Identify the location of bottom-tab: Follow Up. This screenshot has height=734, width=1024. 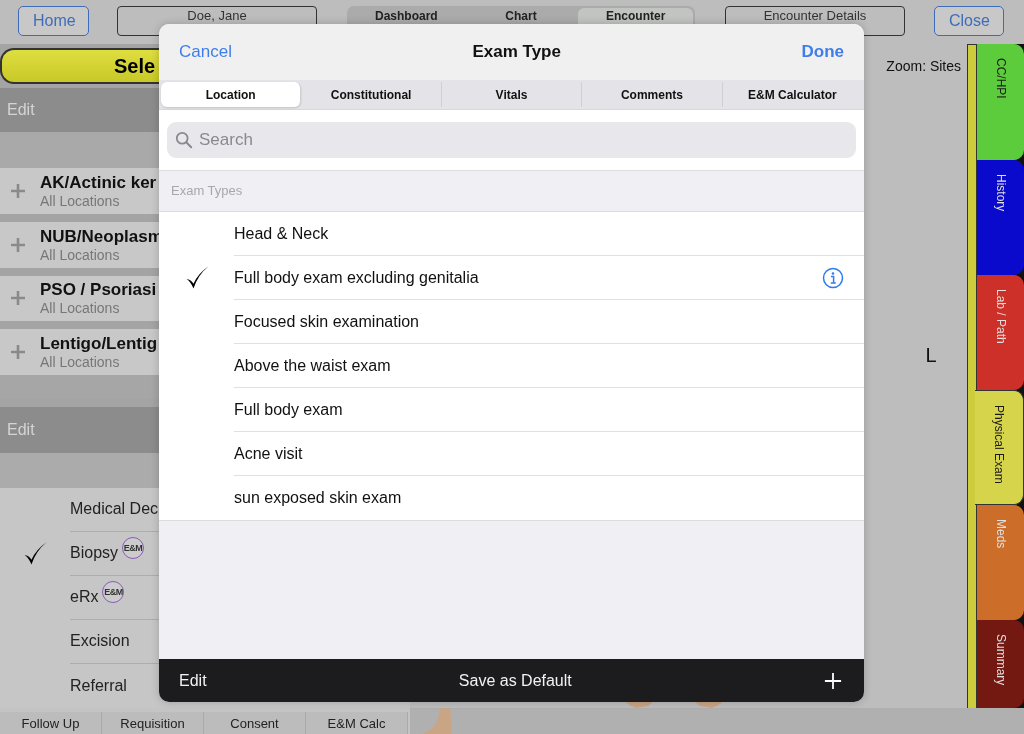
(51, 723).